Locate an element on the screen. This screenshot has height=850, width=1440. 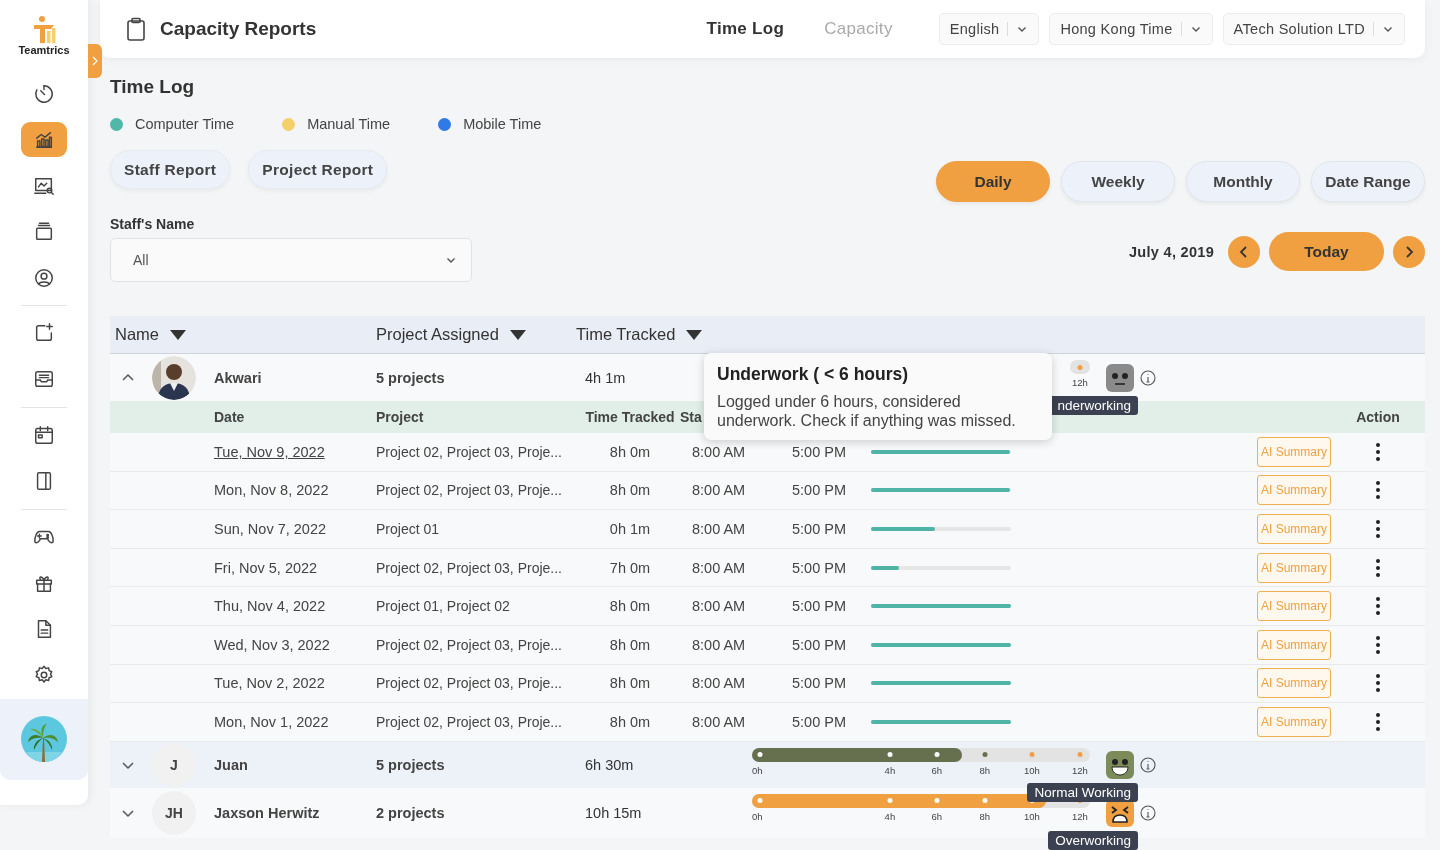
period-button: Daily is located at coordinates (993, 181).